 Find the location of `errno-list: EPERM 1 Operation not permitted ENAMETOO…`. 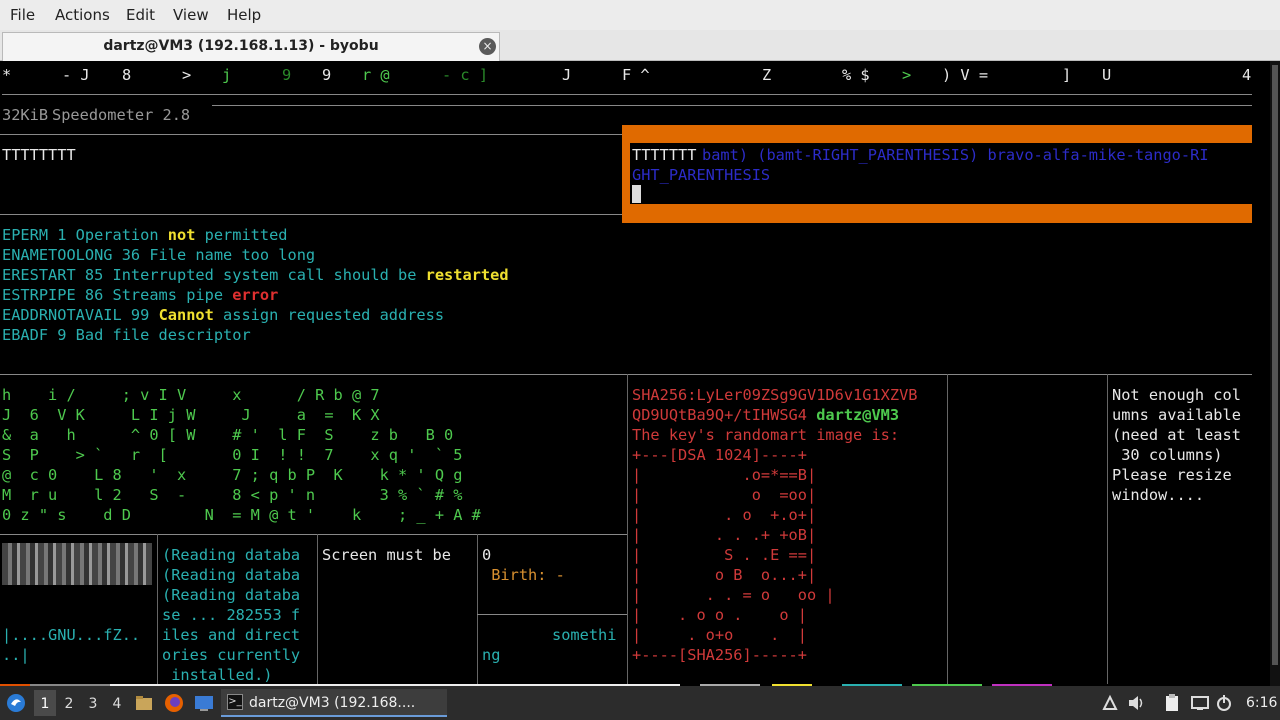

errno-list: EPERM 1 Operation not permitted ENAMETOO… is located at coordinates (255, 285).